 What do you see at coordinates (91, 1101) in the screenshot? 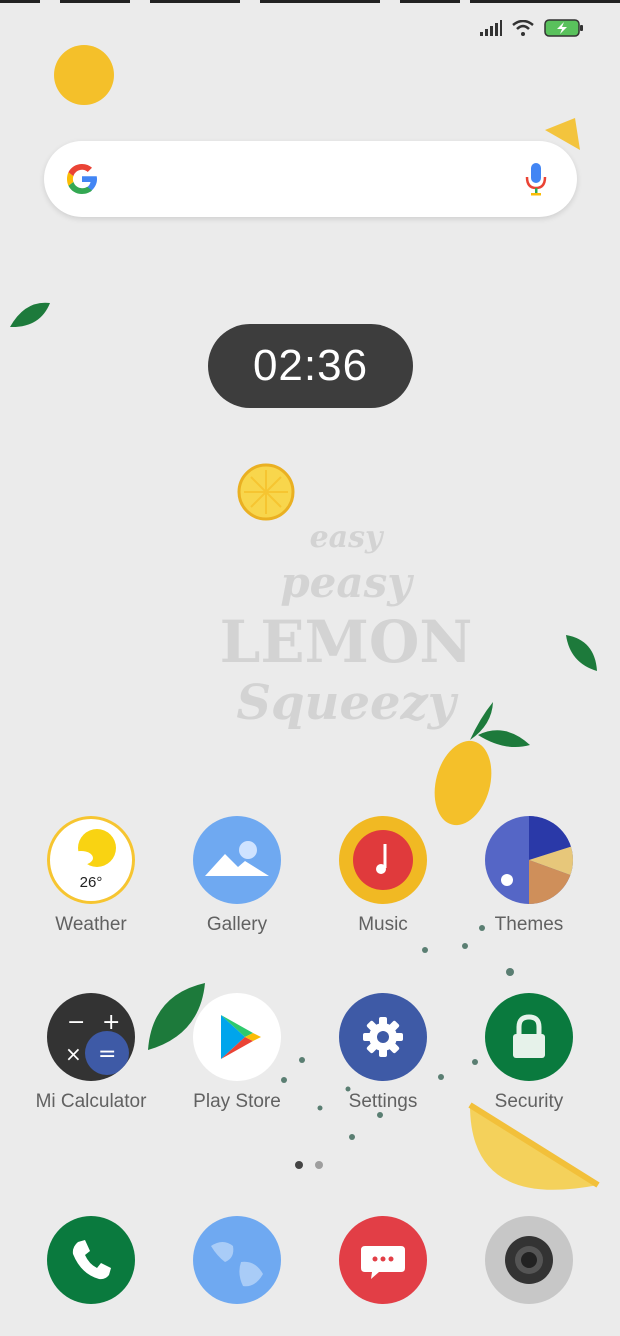
I see `app-label-mi-calculator: Mi Calculator` at bounding box center [91, 1101].